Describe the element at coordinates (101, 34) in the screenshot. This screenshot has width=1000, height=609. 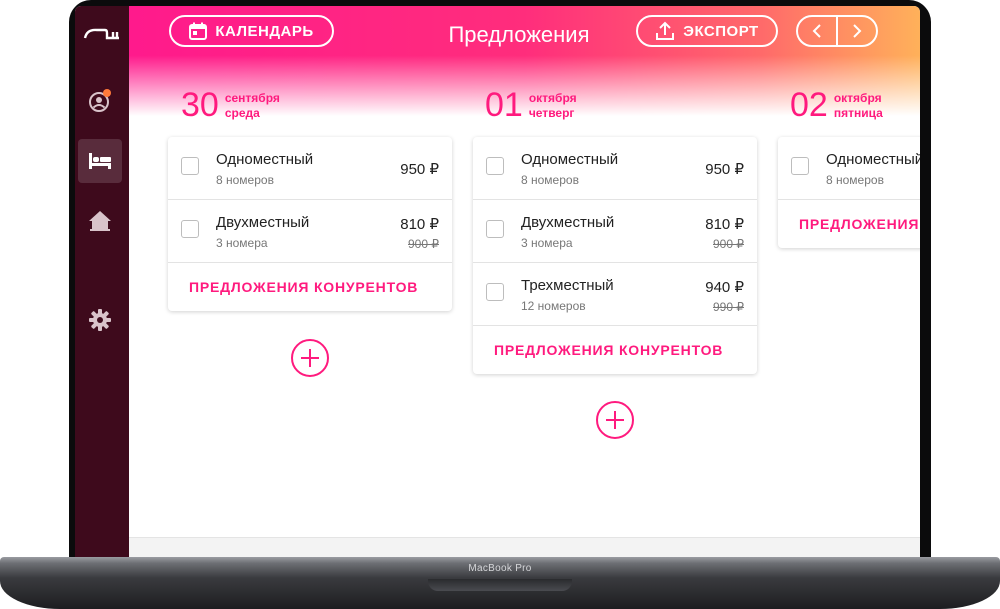
I see `brand-logo` at that location.